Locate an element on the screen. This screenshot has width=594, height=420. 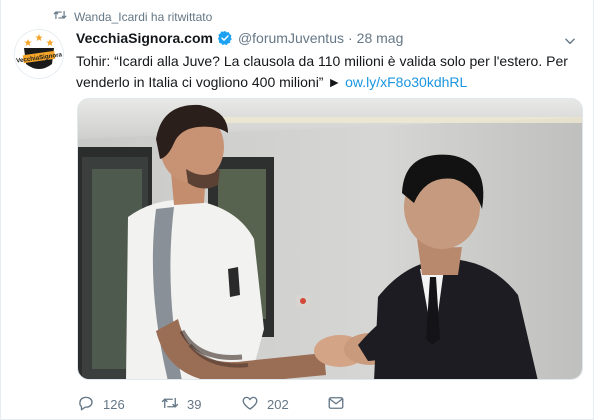
tweet-actions: 126 39 202 is located at coordinates (211, 404).